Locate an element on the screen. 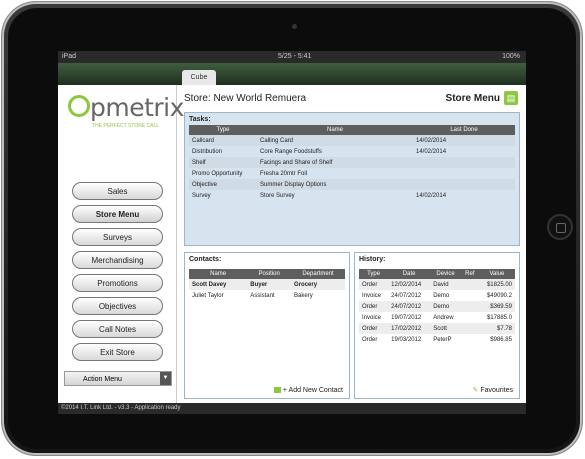  surveys-button: Surveys is located at coordinates (117, 237).